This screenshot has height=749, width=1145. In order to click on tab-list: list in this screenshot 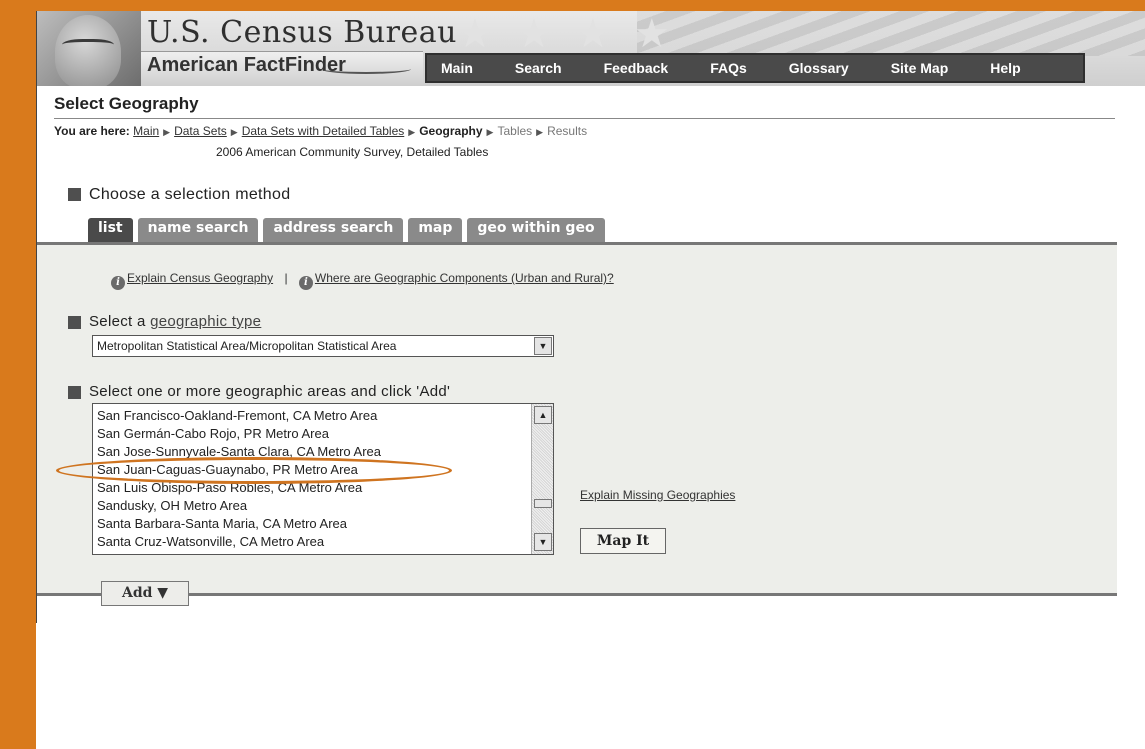, I will do `click(110, 230)`.